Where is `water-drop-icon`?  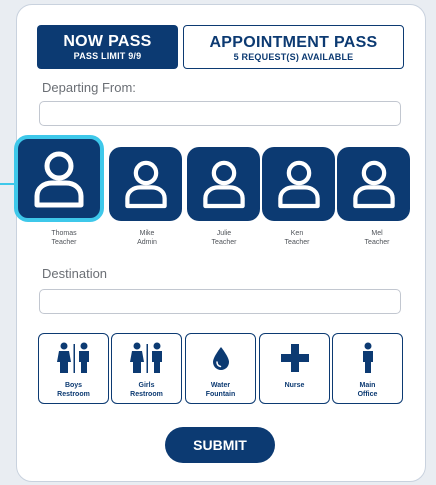 water-drop-icon is located at coordinates (220, 358).